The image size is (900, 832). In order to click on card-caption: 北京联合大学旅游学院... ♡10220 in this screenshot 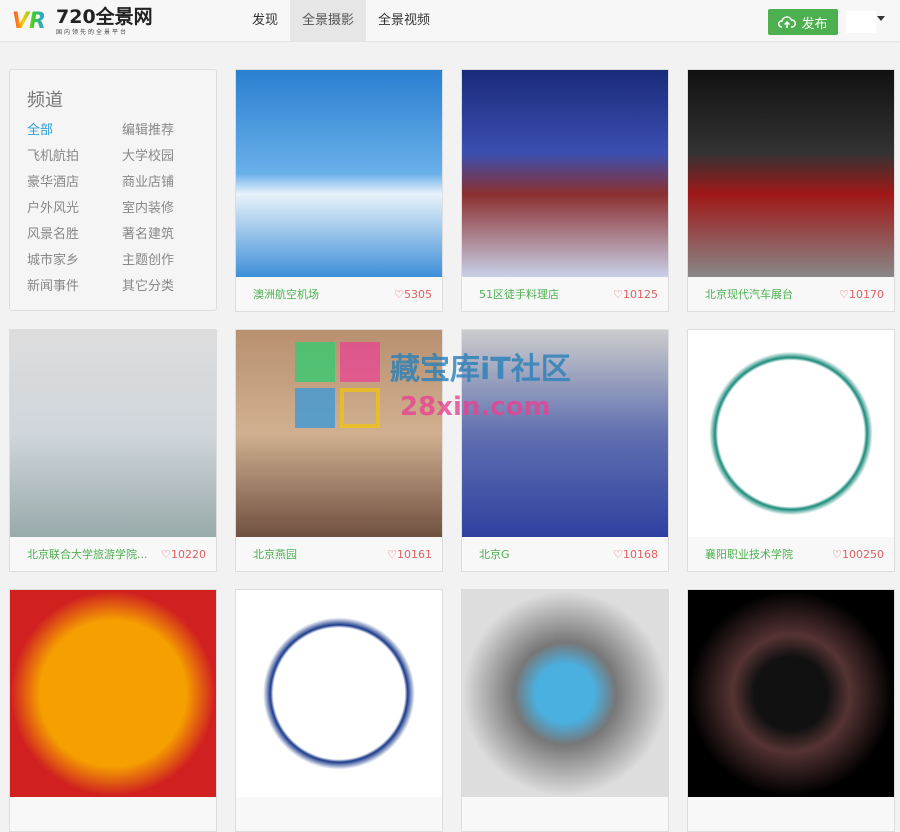, I will do `click(113, 554)`.